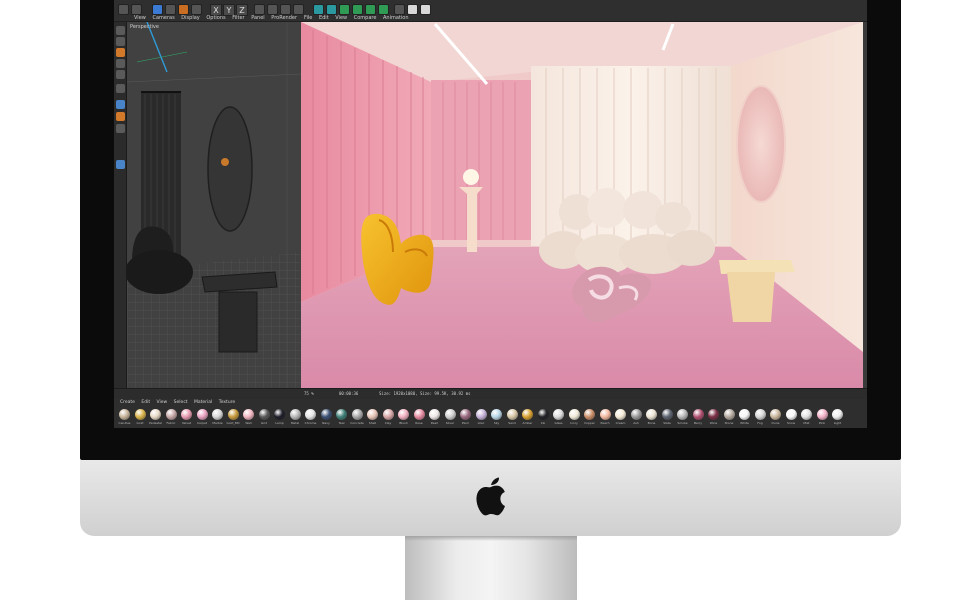  Describe the element at coordinates (481, 417) in the screenshot. I see `material-swatch: Lilac` at that location.